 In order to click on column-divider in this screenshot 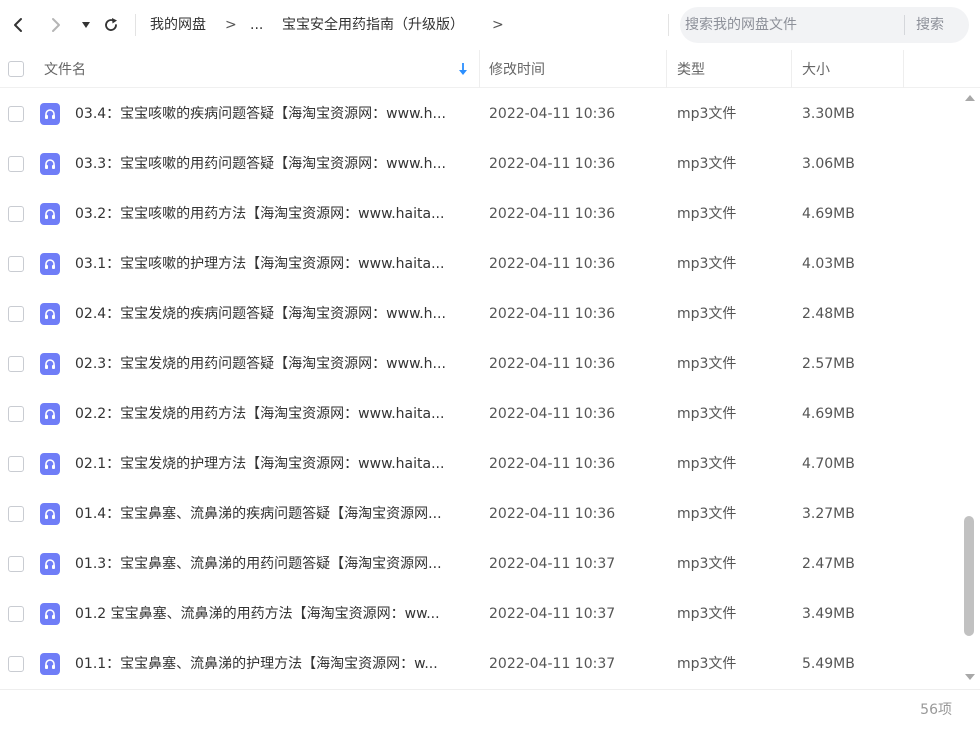, I will do `click(666, 69)`.